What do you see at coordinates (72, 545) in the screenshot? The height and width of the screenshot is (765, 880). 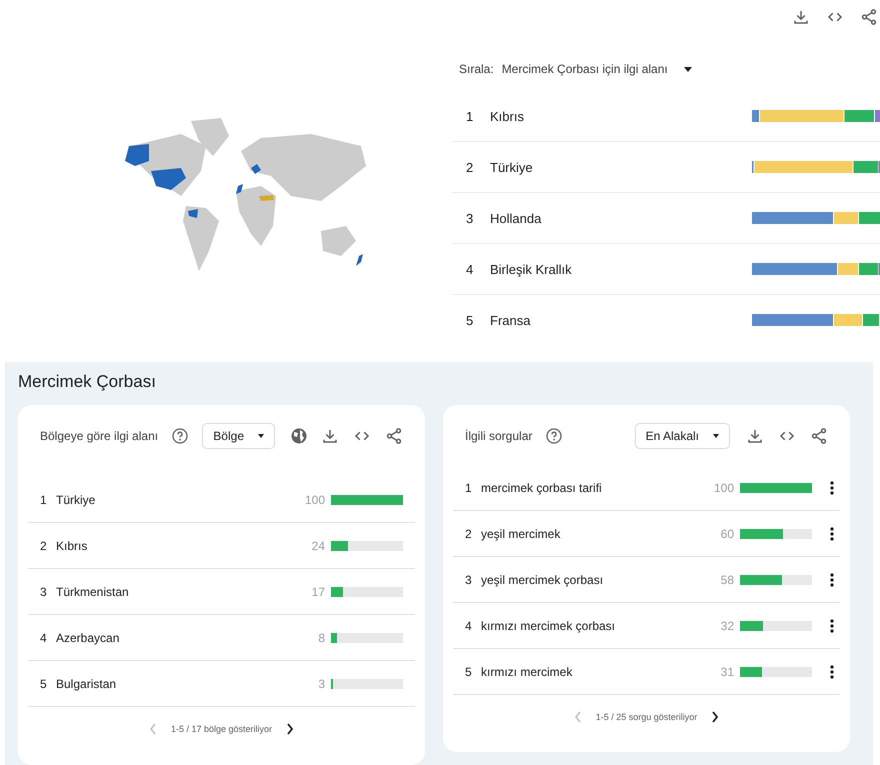 I see `row-label: Kıbrıs` at bounding box center [72, 545].